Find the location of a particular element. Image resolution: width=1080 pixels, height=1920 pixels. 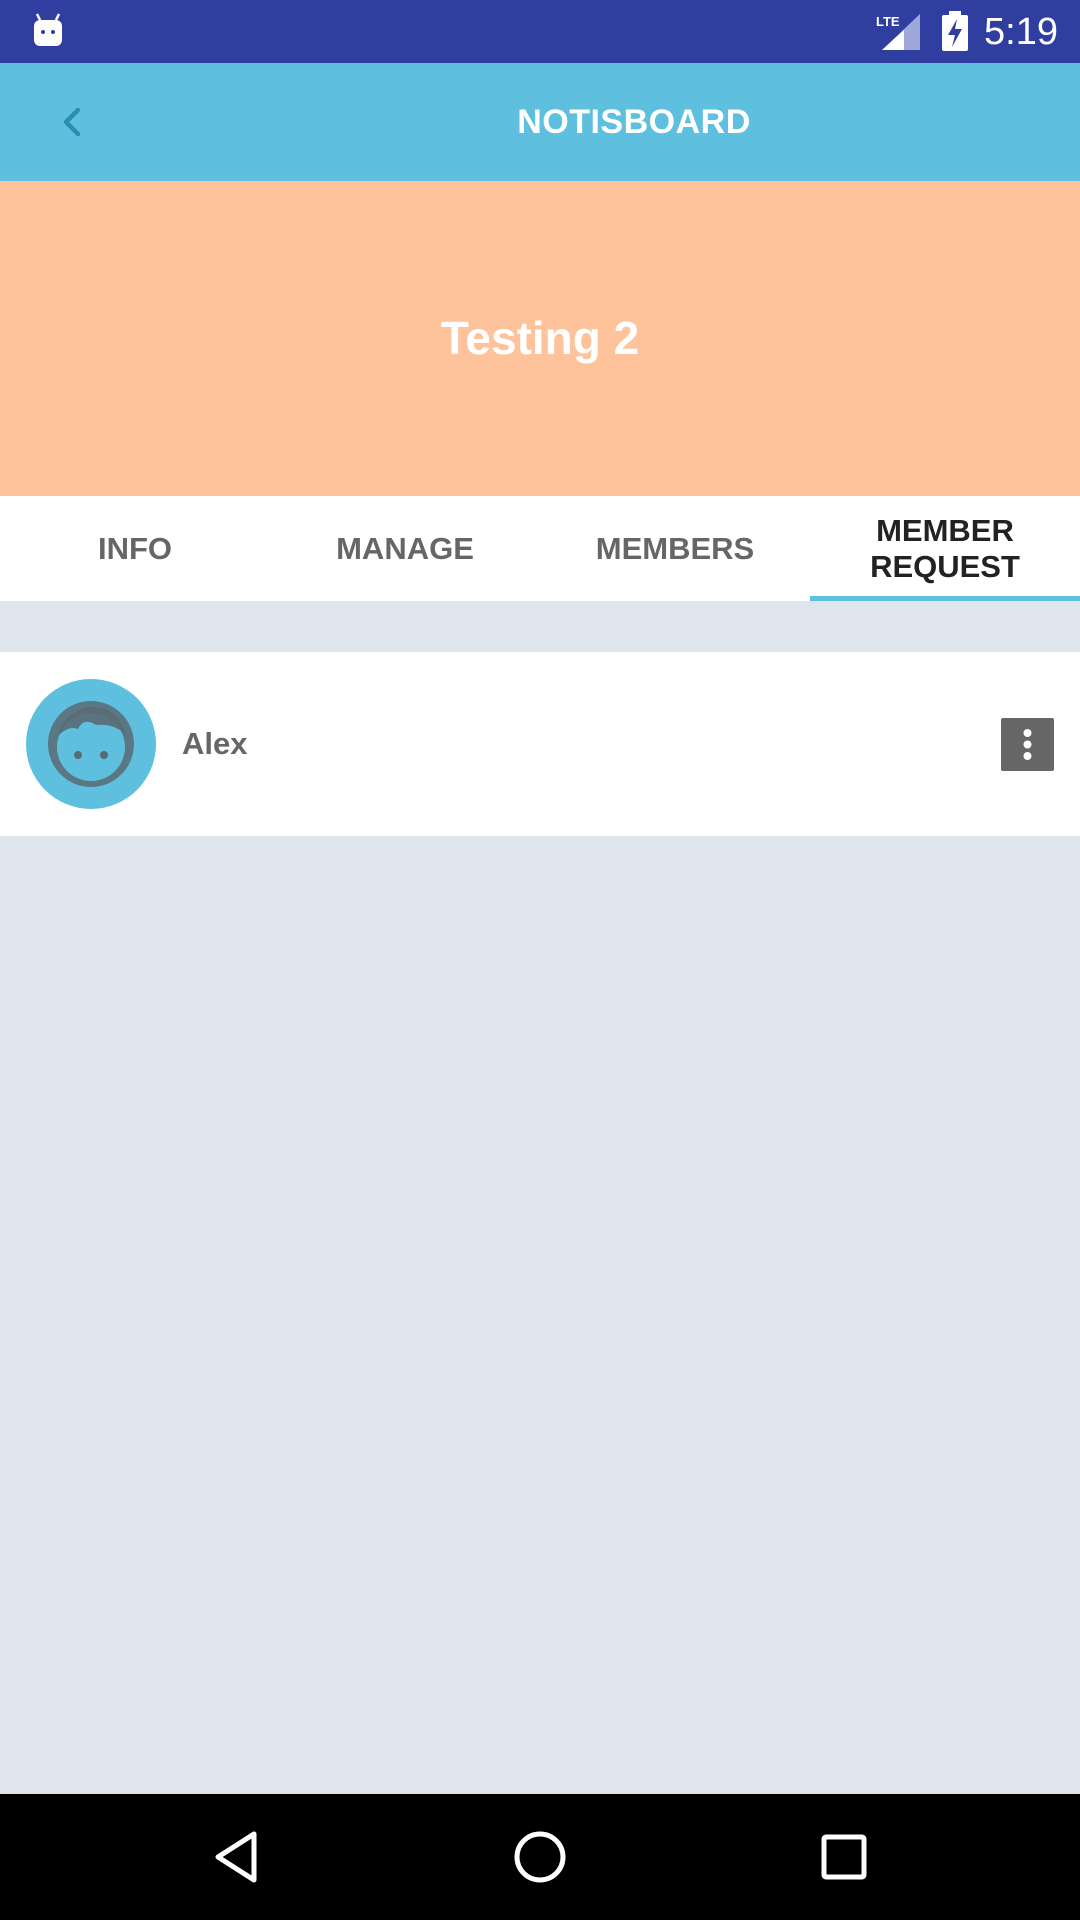

tab-manage-label: MANAGE is located at coordinates (405, 548).